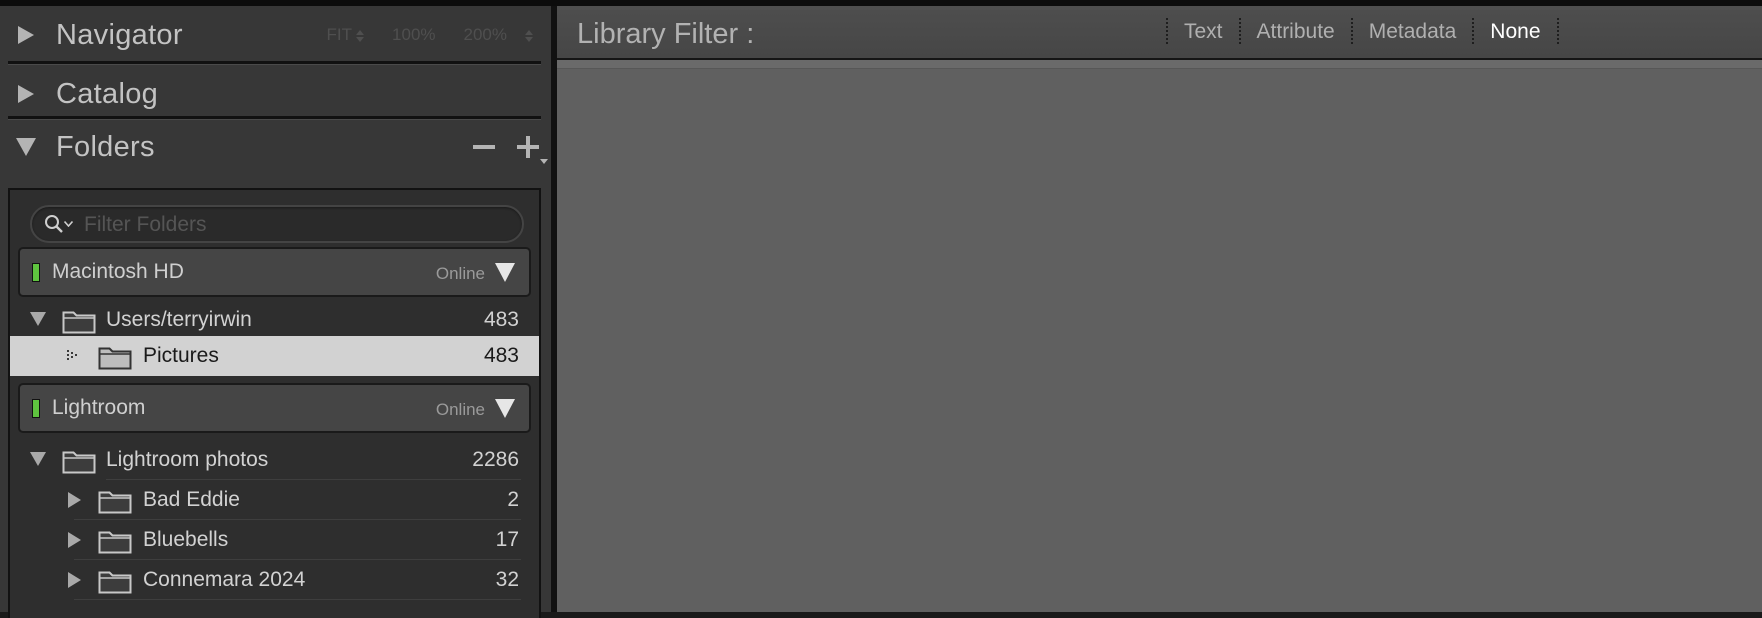 The image size is (1762, 618). I want to click on folder-count: 32, so click(507, 579).